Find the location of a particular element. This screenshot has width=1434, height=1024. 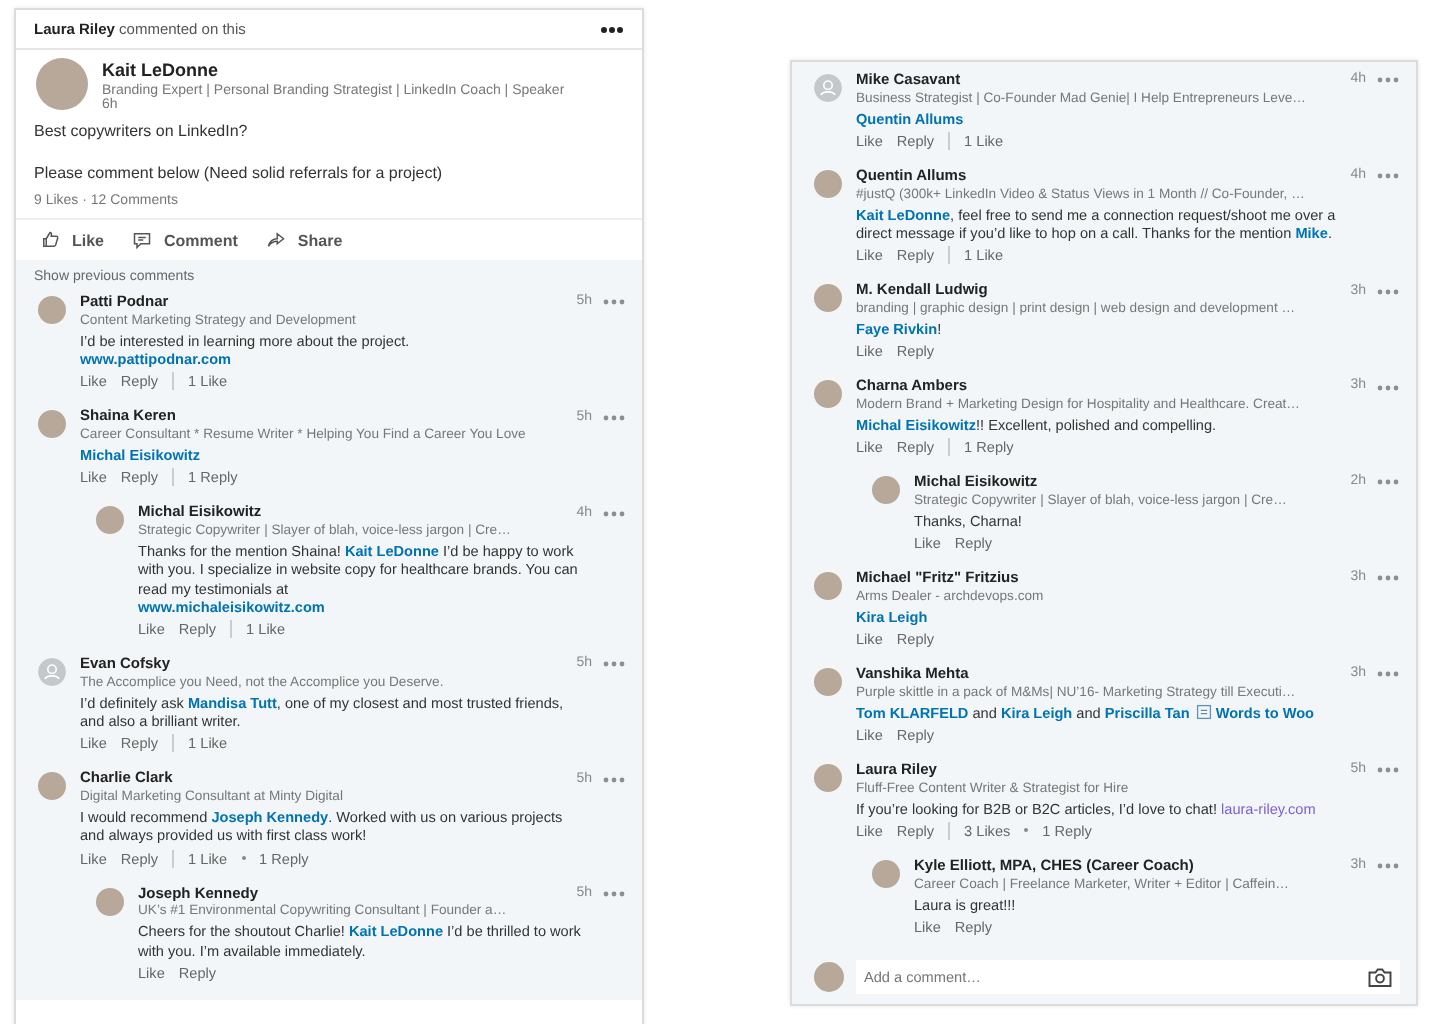

company-icon is located at coordinates (1203, 711).